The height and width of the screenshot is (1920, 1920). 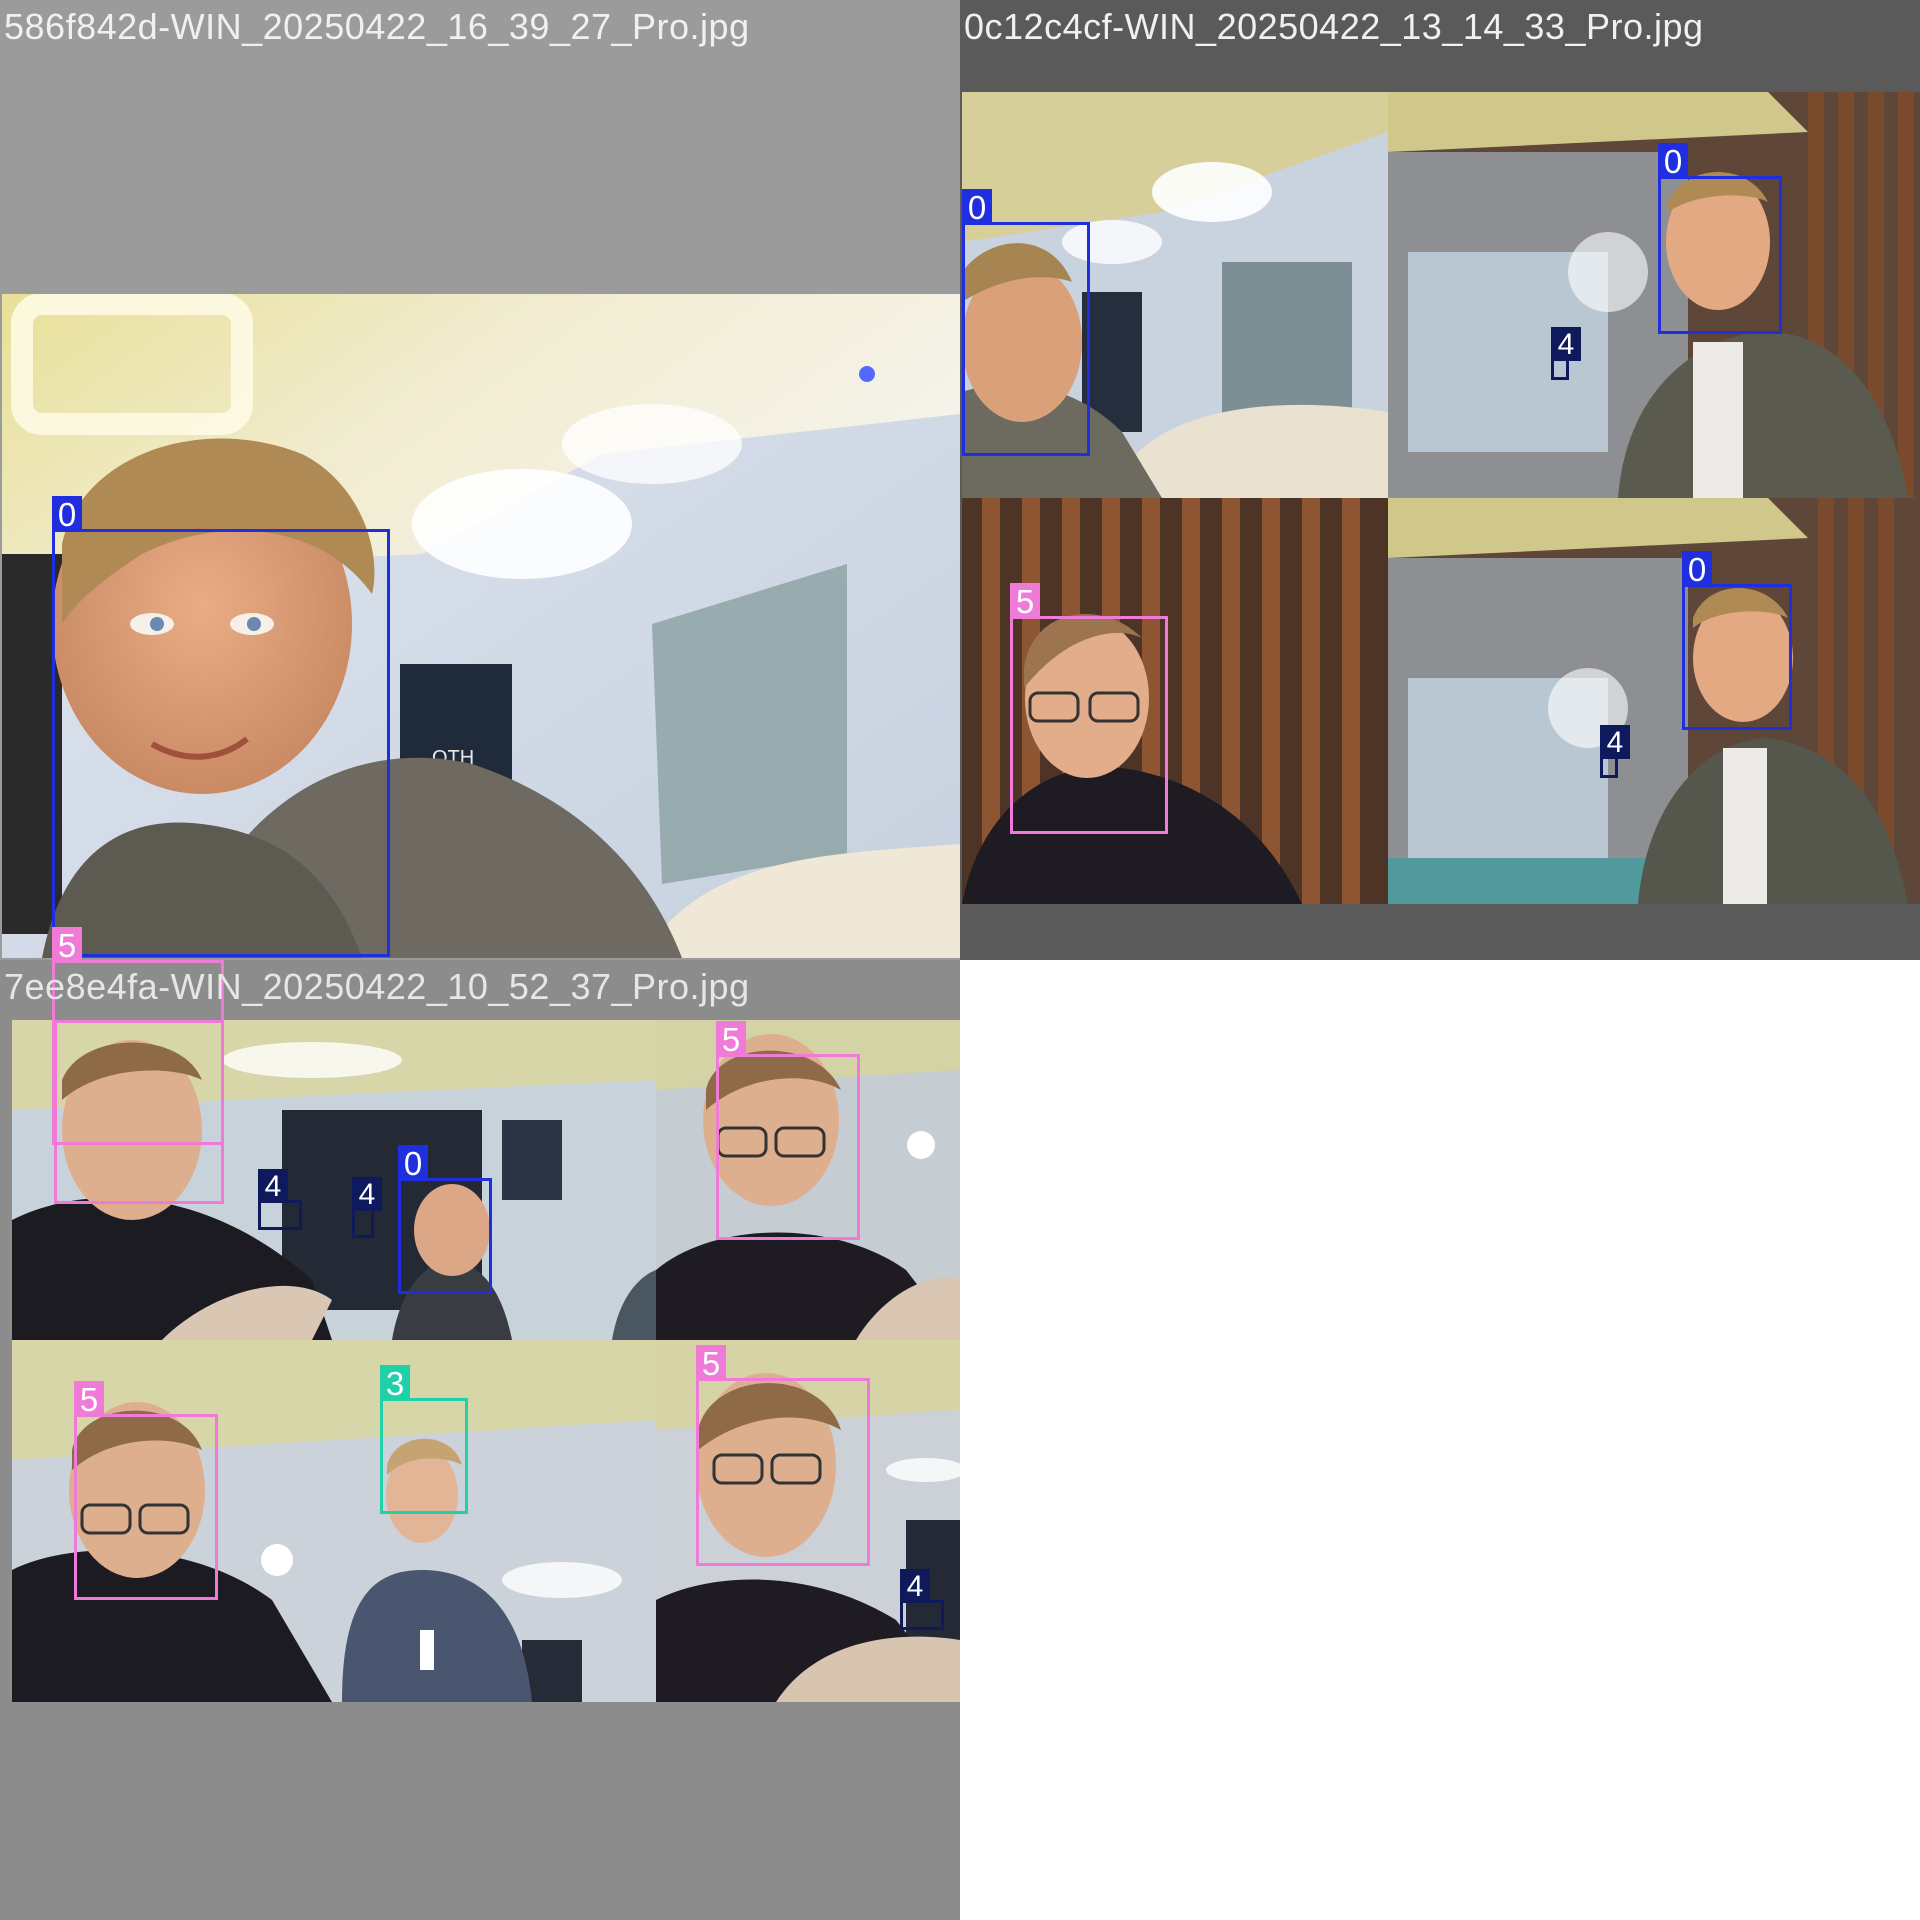 What do you see at coordinates (1026, 322) in the screenshot?
I see `detection-box-1: 0` at bounding box center [1026, 322].